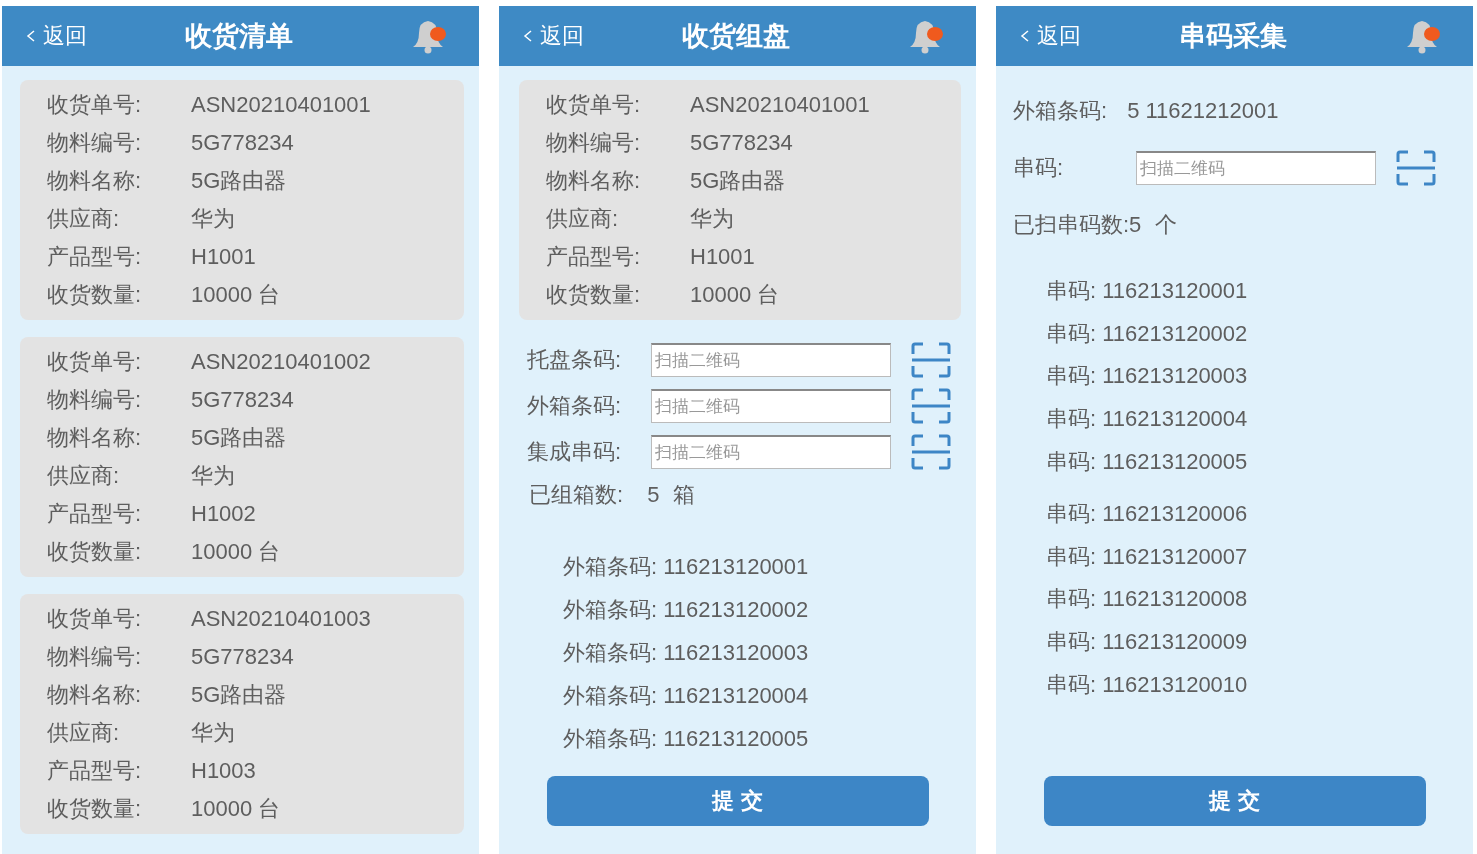  I want to click on field-value: ASN20210401003, so click(281, 619).